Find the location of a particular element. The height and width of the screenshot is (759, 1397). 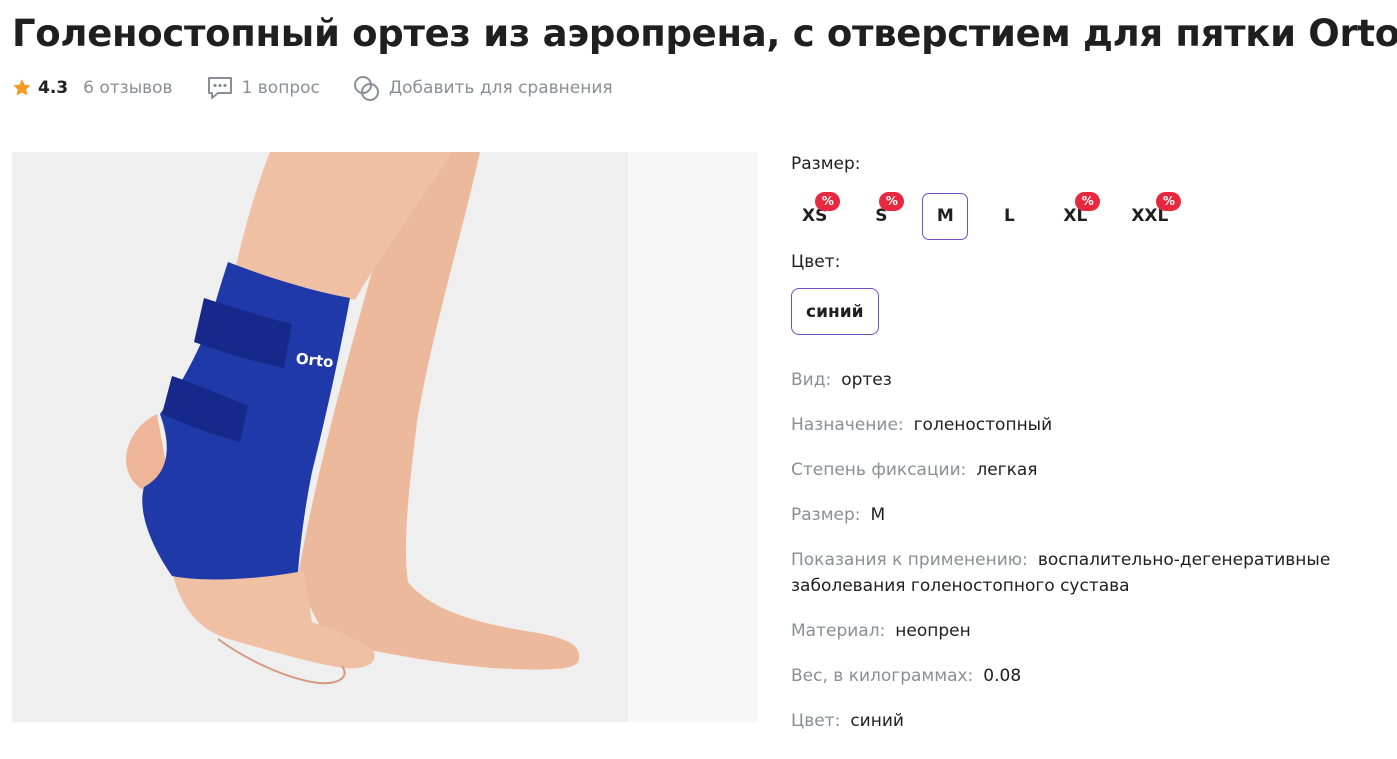

spec-key: Материал: is located at coordinates (838, 631).